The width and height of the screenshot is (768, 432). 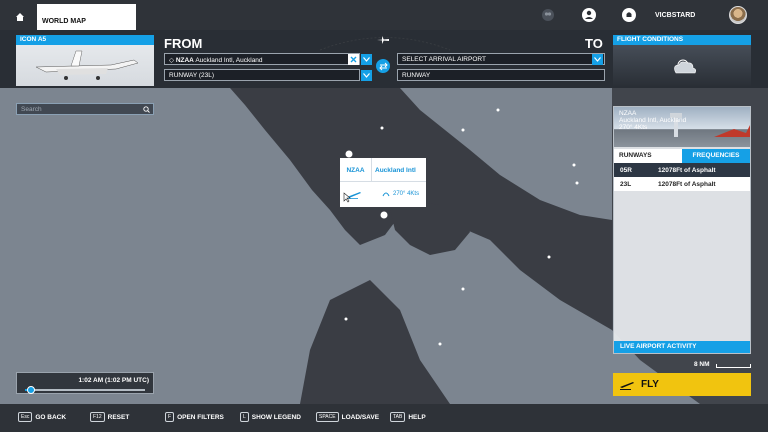 What do you see at coordinates (347, 197) in the screenshot?
I see `cursor-icon` at bounding box center [347, 197].